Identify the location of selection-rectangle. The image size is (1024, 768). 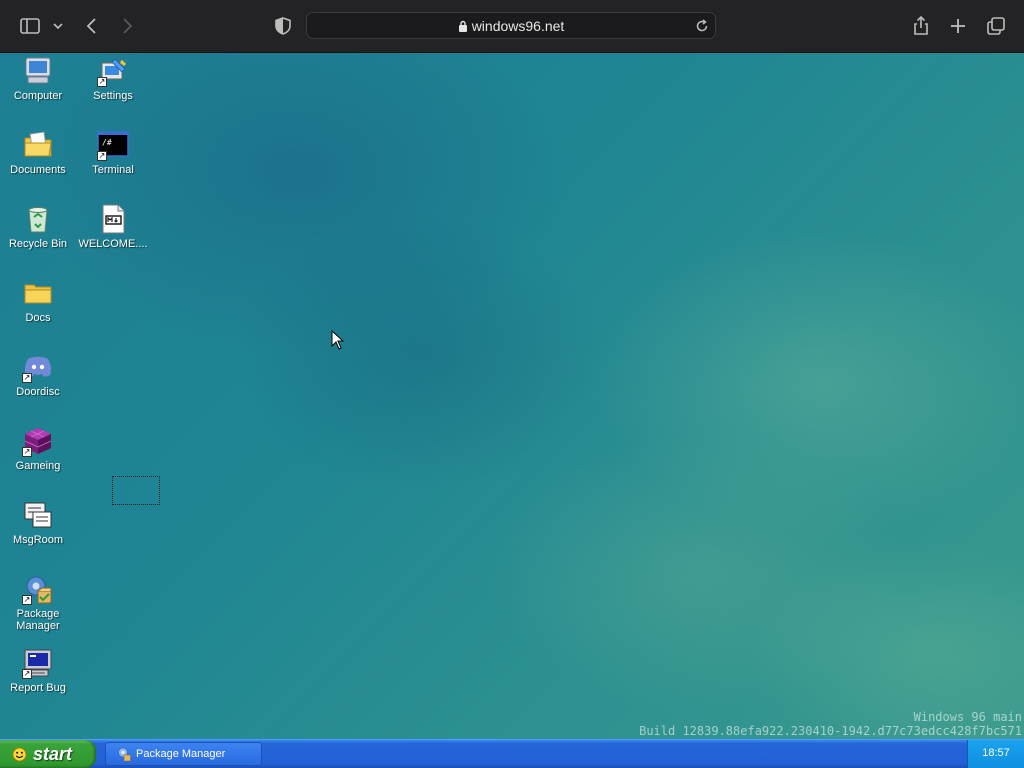
(136, 490).